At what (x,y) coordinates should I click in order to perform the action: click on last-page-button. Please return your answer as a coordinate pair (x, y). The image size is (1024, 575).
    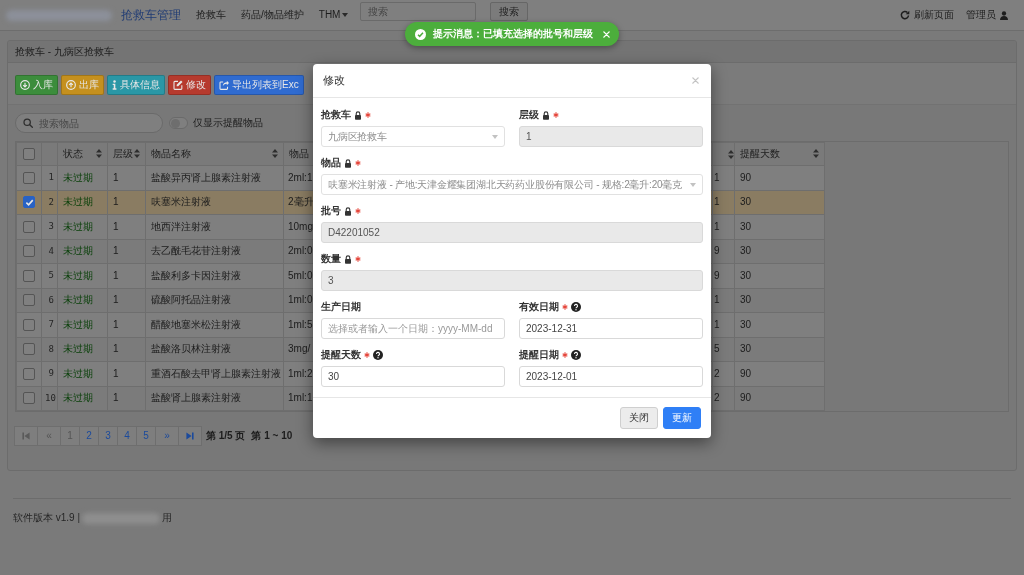
    Looking at the image, I should click on (190, 436).